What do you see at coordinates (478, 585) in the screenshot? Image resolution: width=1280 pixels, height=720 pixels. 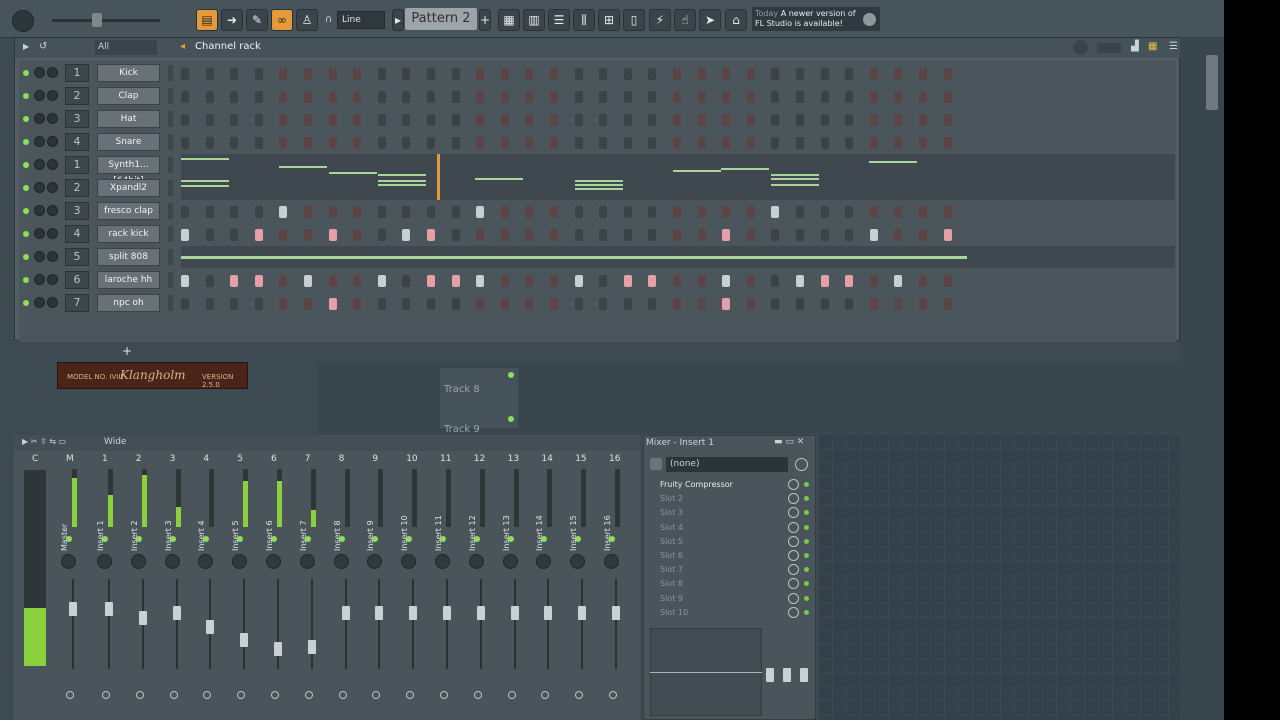 I see `mixer-strip: Insert 12` at bounding box center [478, 585].